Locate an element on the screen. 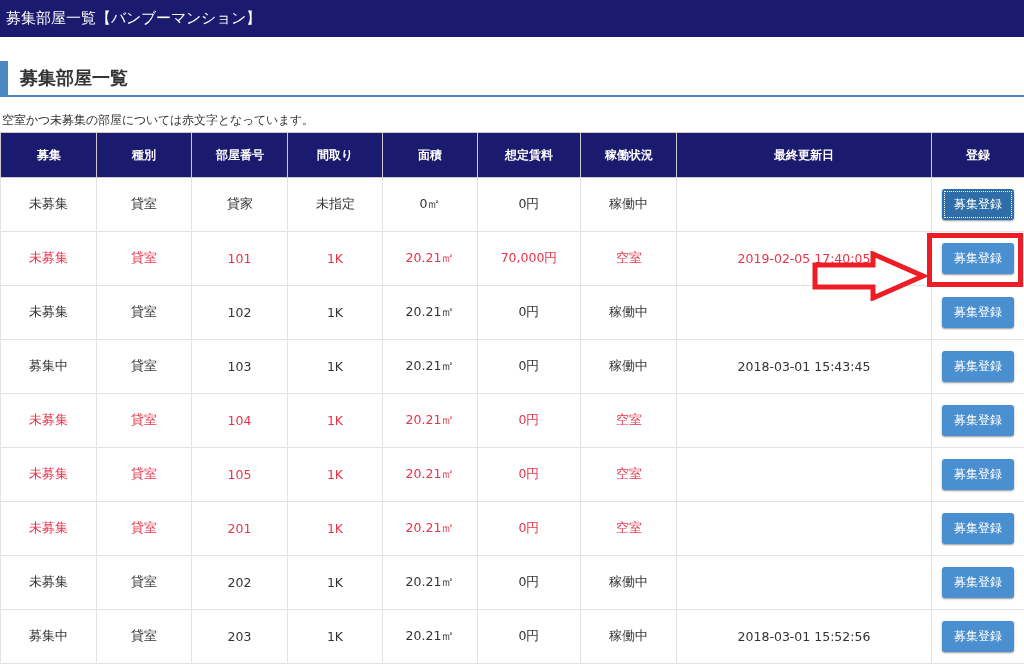 This screenshot has width=1024, height=670. table-cell: 2018-03-01 15:52:56 is located at coordinates (804, 636).